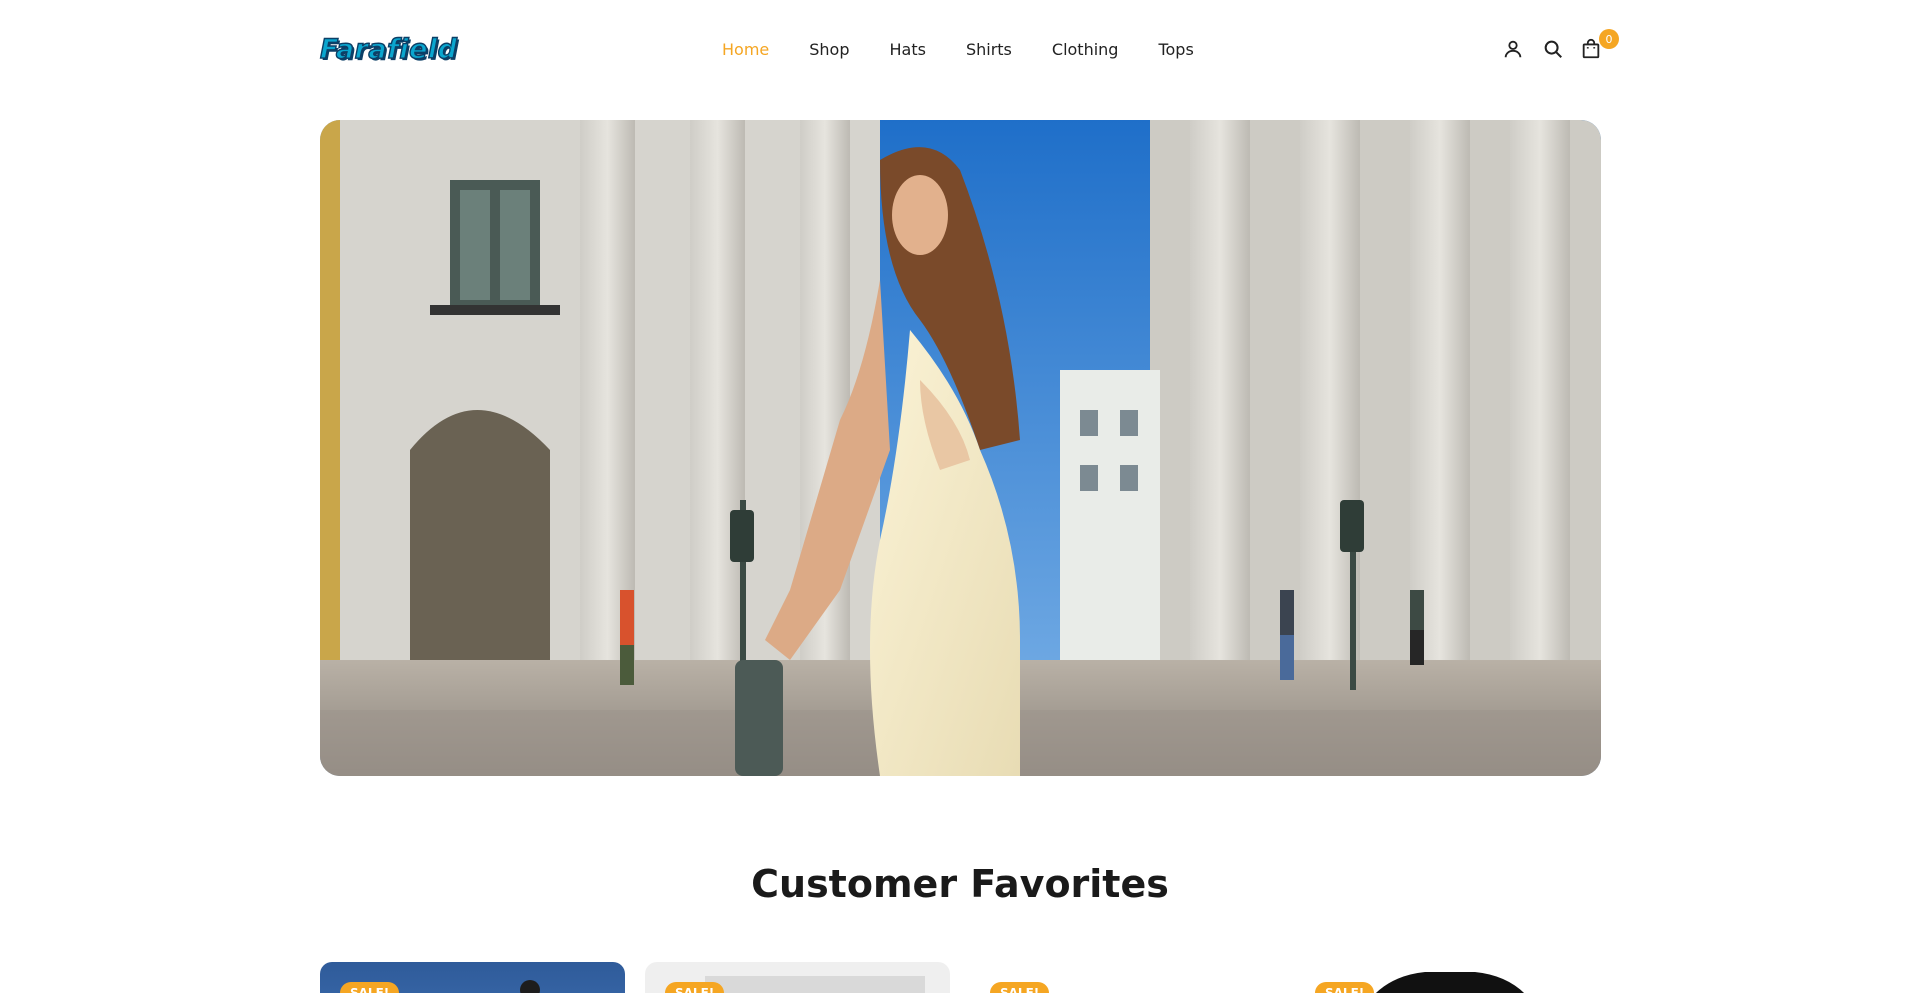 Image resolution: width=1920 pixels, height=993 pixels. Describe the element at coordinates (1609, 39) in the screenshot. I see `cart-count-badge: 0` at that location.